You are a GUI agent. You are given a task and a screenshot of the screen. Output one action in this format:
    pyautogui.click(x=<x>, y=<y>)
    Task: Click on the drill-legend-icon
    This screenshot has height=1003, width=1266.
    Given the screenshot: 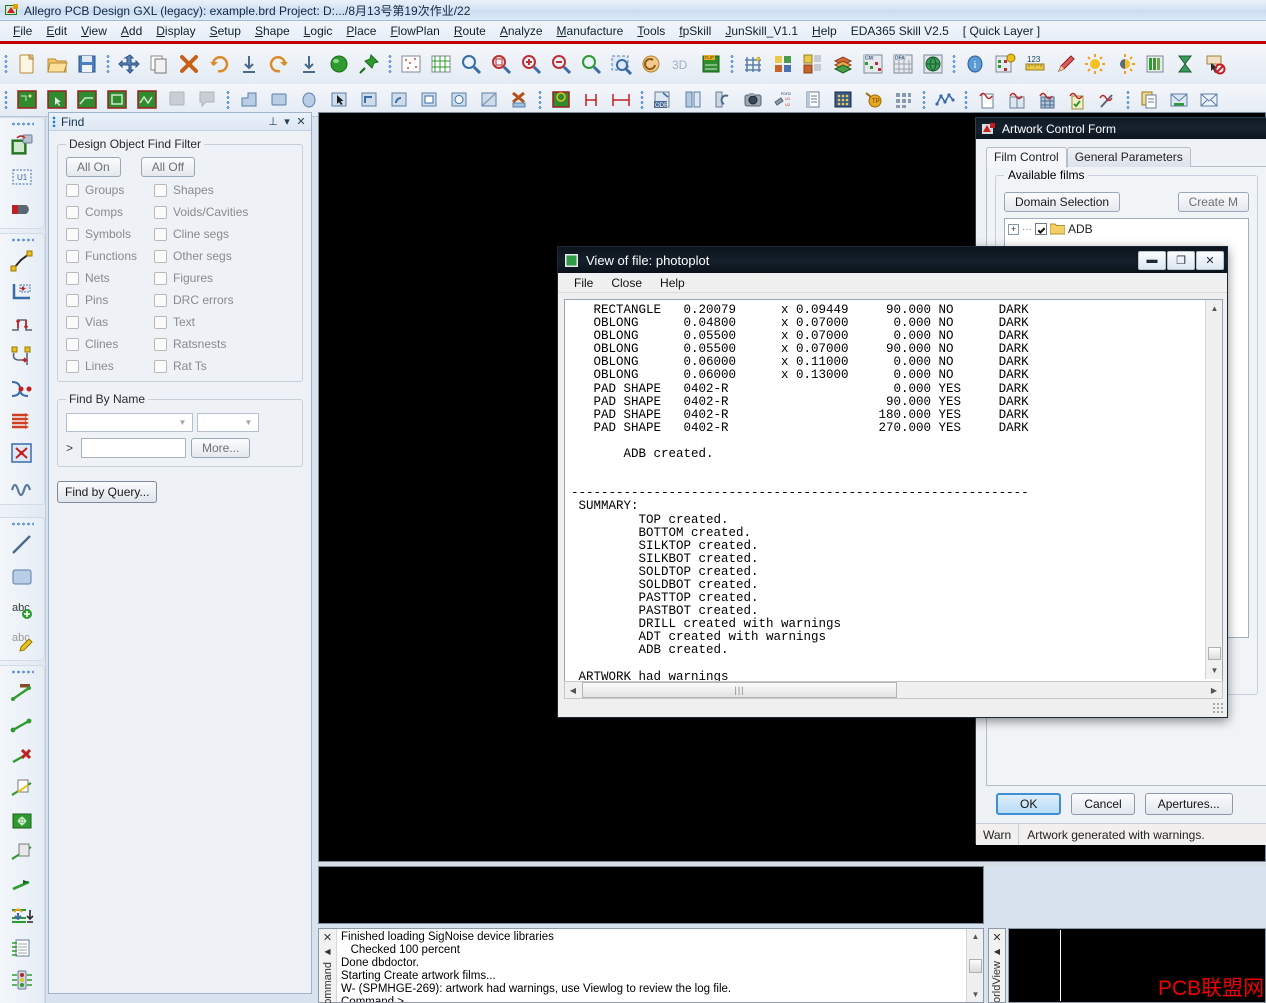 What is the action you would take?
    pyautogui.click(x=561, y=100)
    